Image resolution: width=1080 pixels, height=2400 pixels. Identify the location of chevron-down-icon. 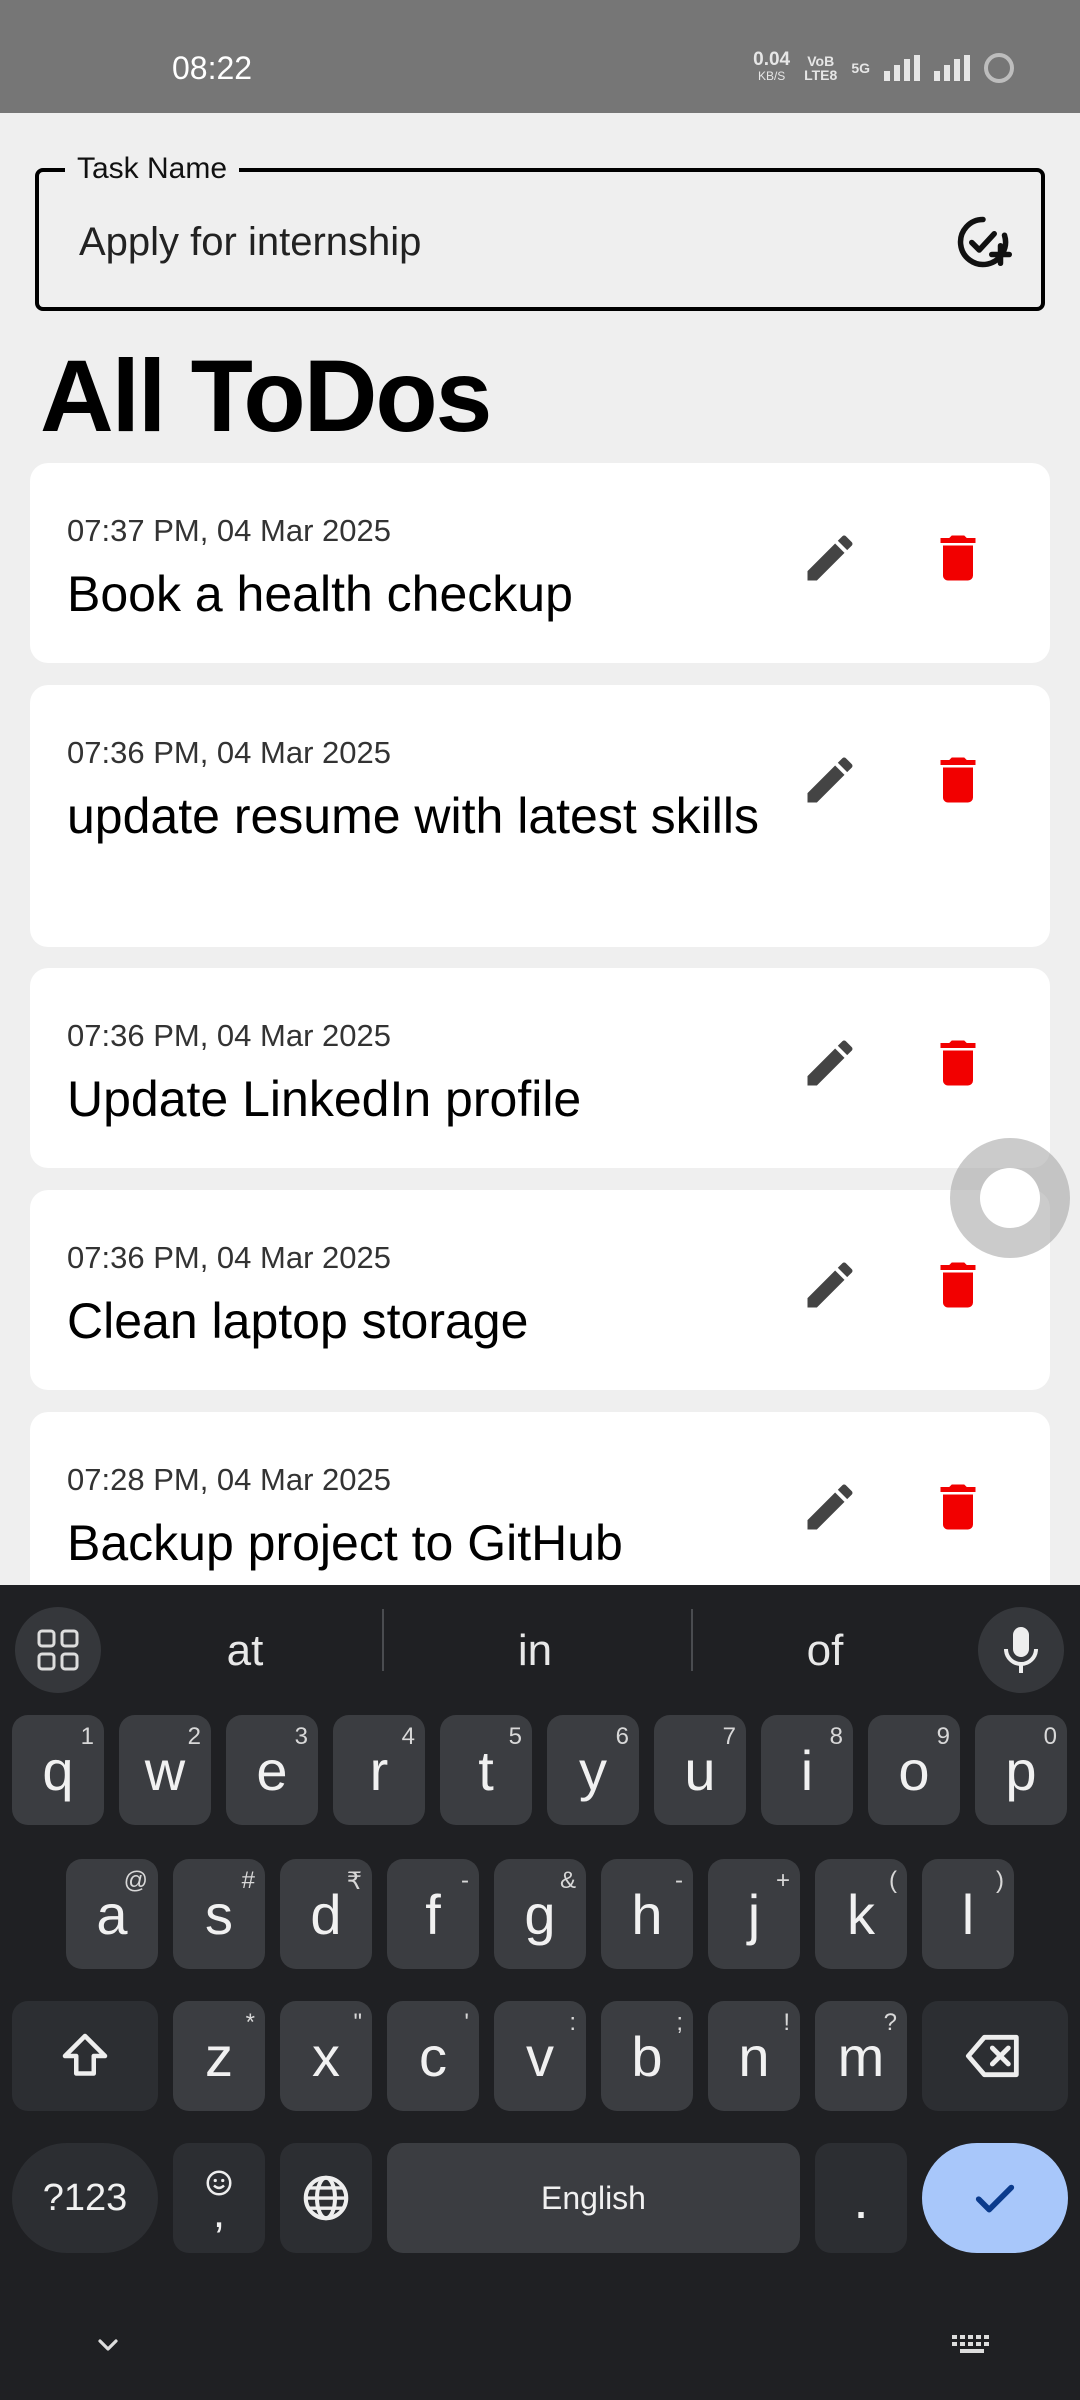
(108, 2345).